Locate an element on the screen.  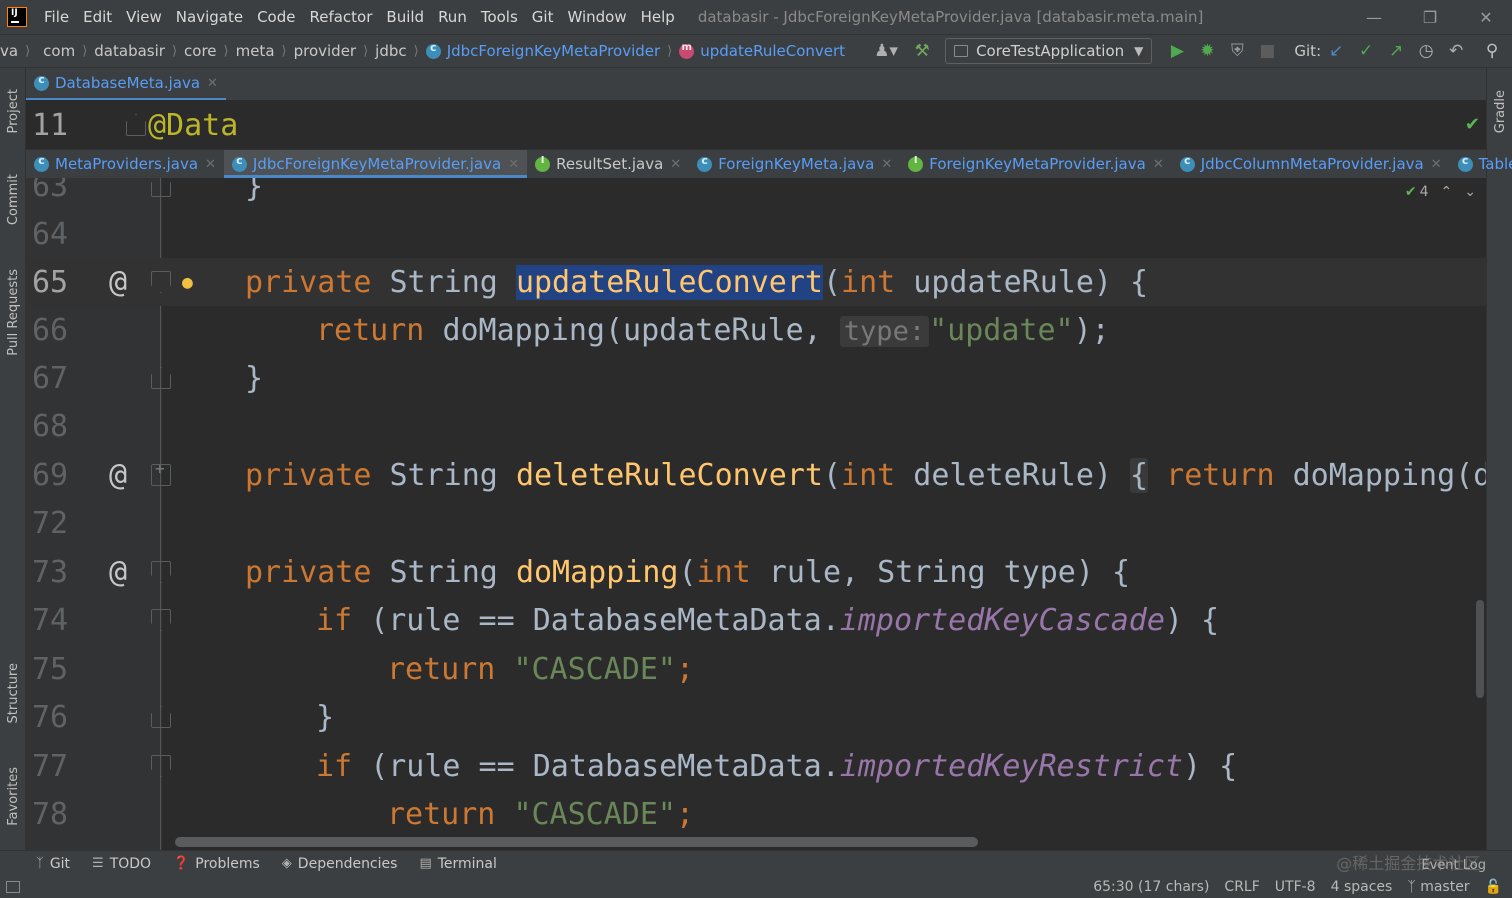
breadcrumb-item: databasir ⟩ is located at coordinates (139, 51).